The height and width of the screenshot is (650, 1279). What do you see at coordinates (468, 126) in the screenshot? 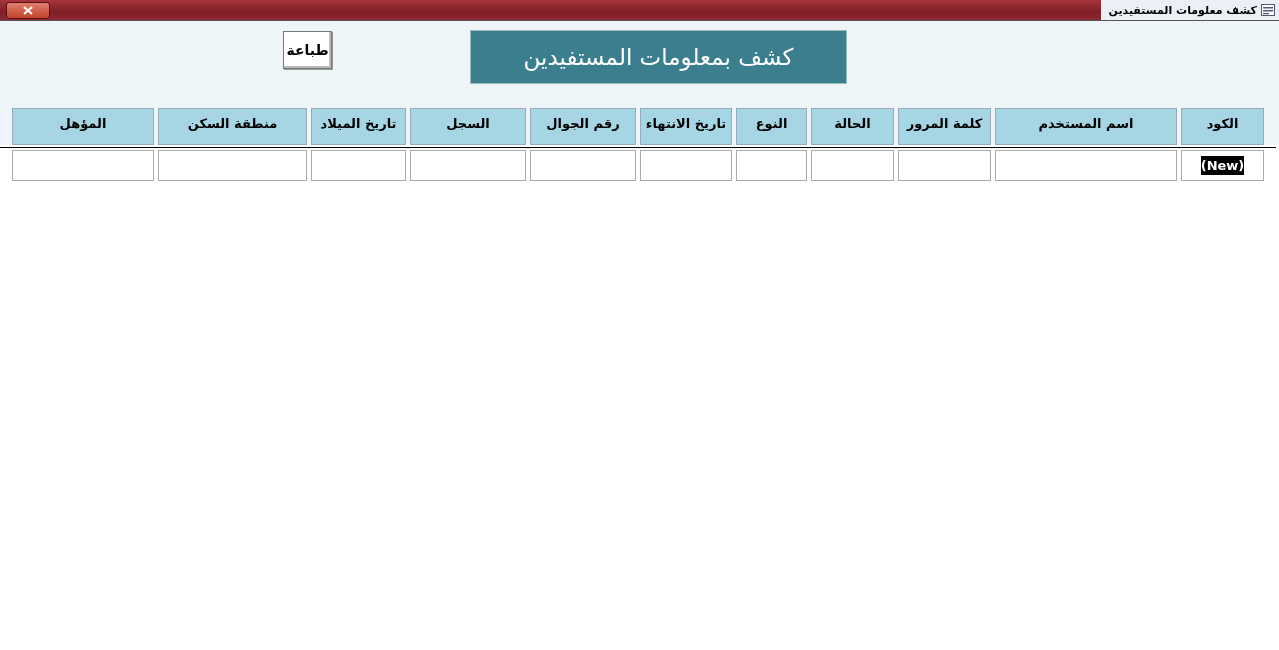
I see `column-header: السجل` at bounding box center [468, 126].